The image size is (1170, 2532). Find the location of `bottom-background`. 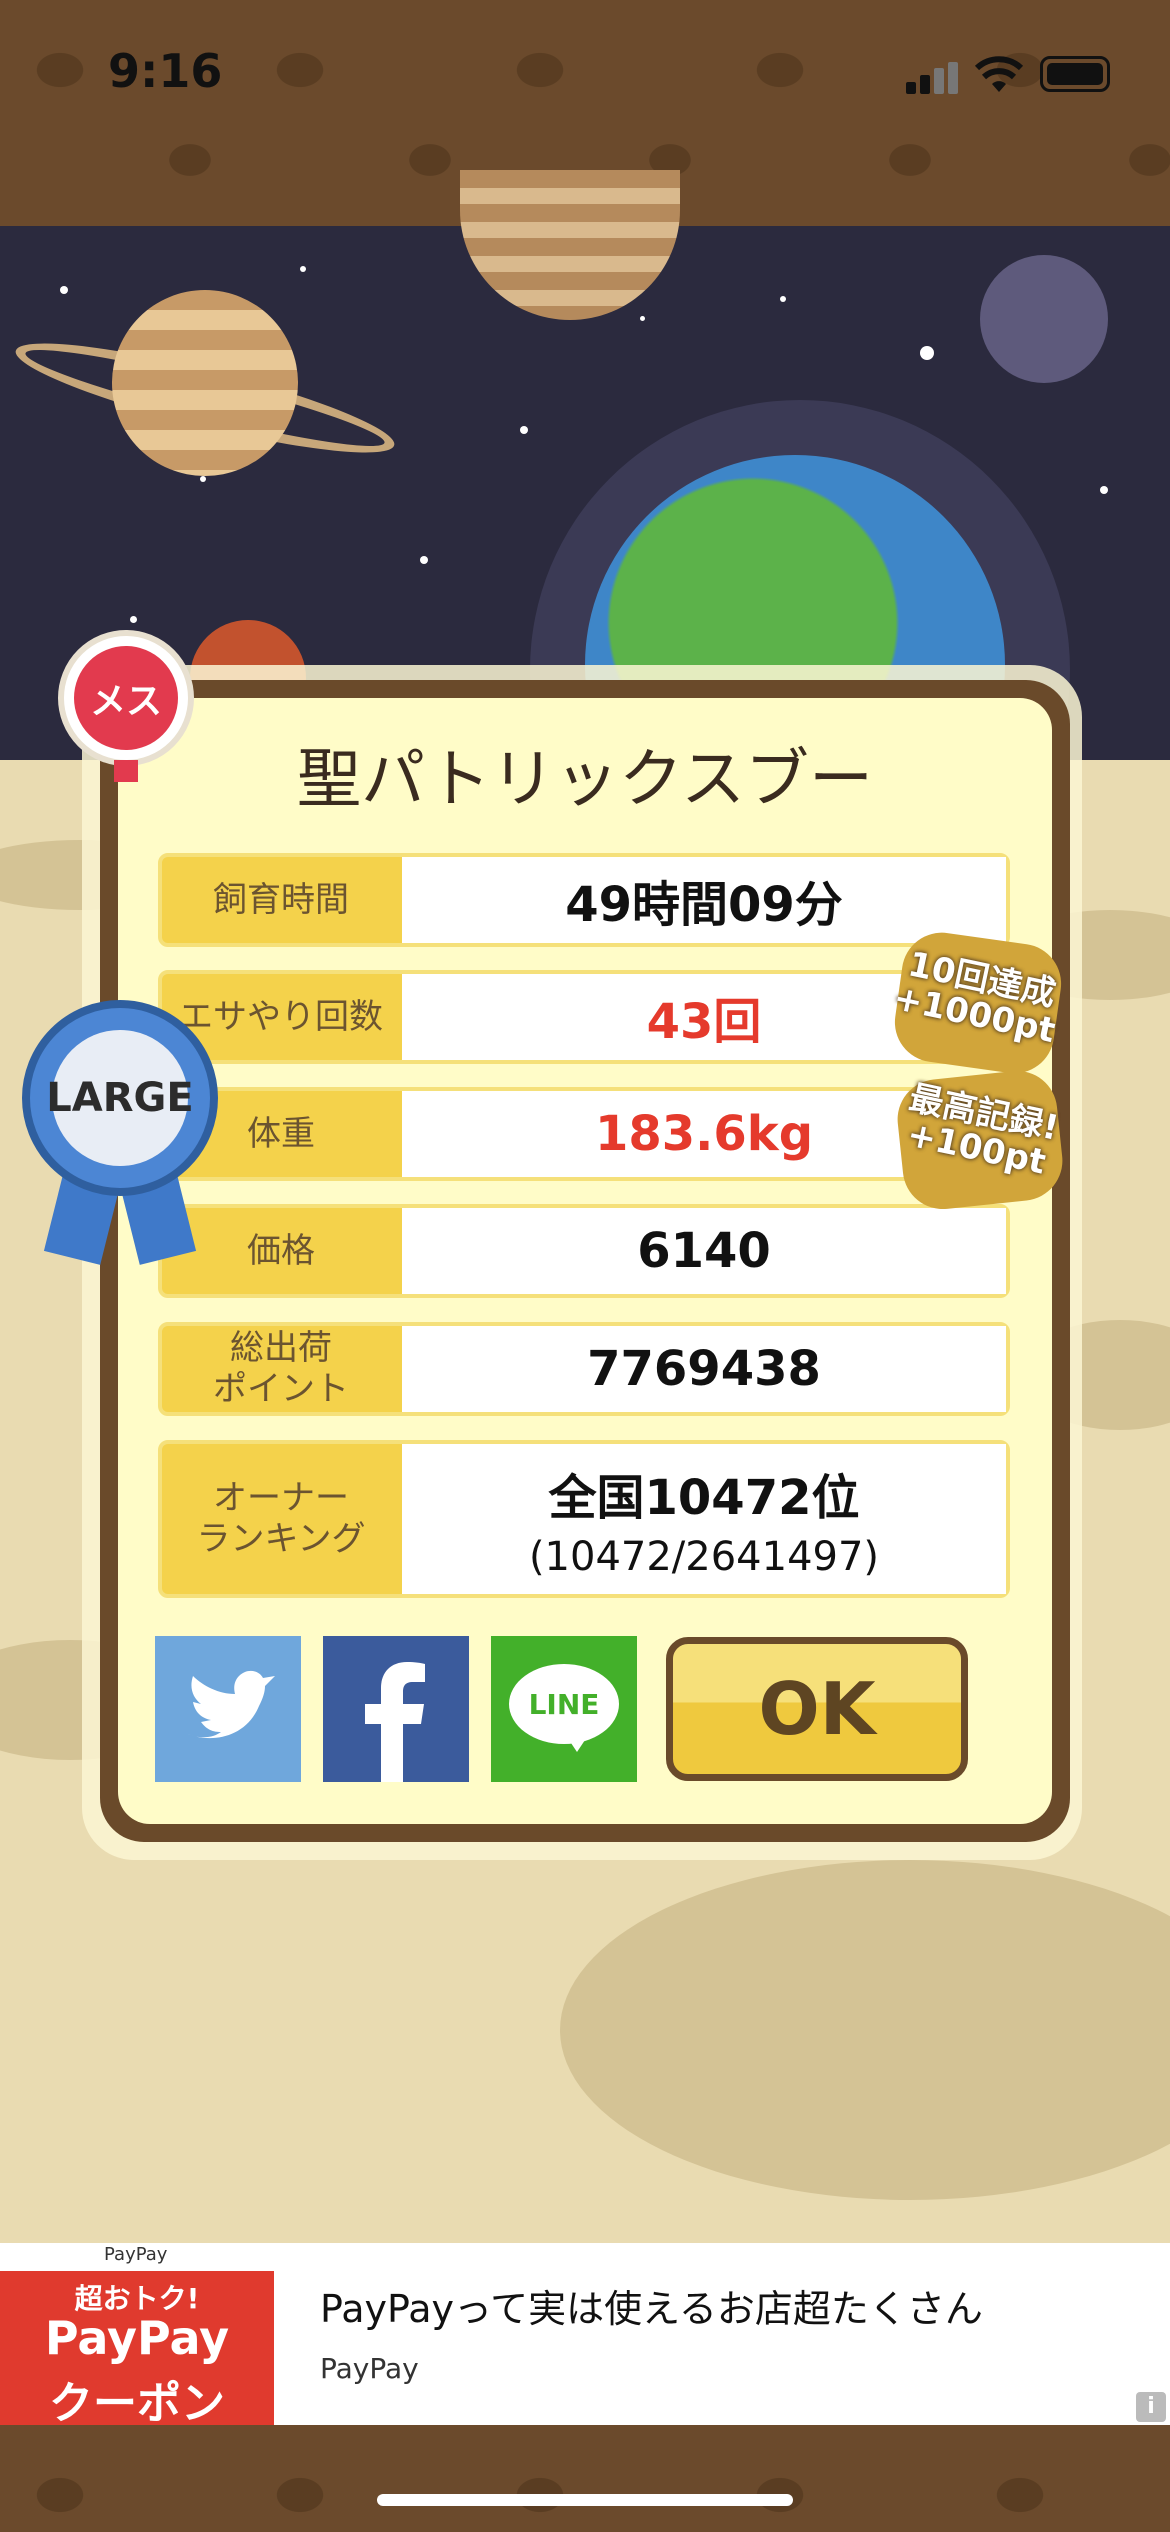

bottom-background is located at coordinates (585, 2478).